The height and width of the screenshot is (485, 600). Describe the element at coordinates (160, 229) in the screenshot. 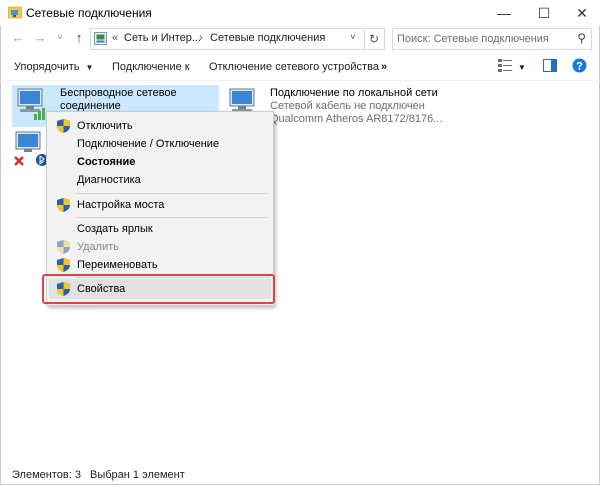

I see `menu-item-create-shortcut: Создать ярлык` at that location.